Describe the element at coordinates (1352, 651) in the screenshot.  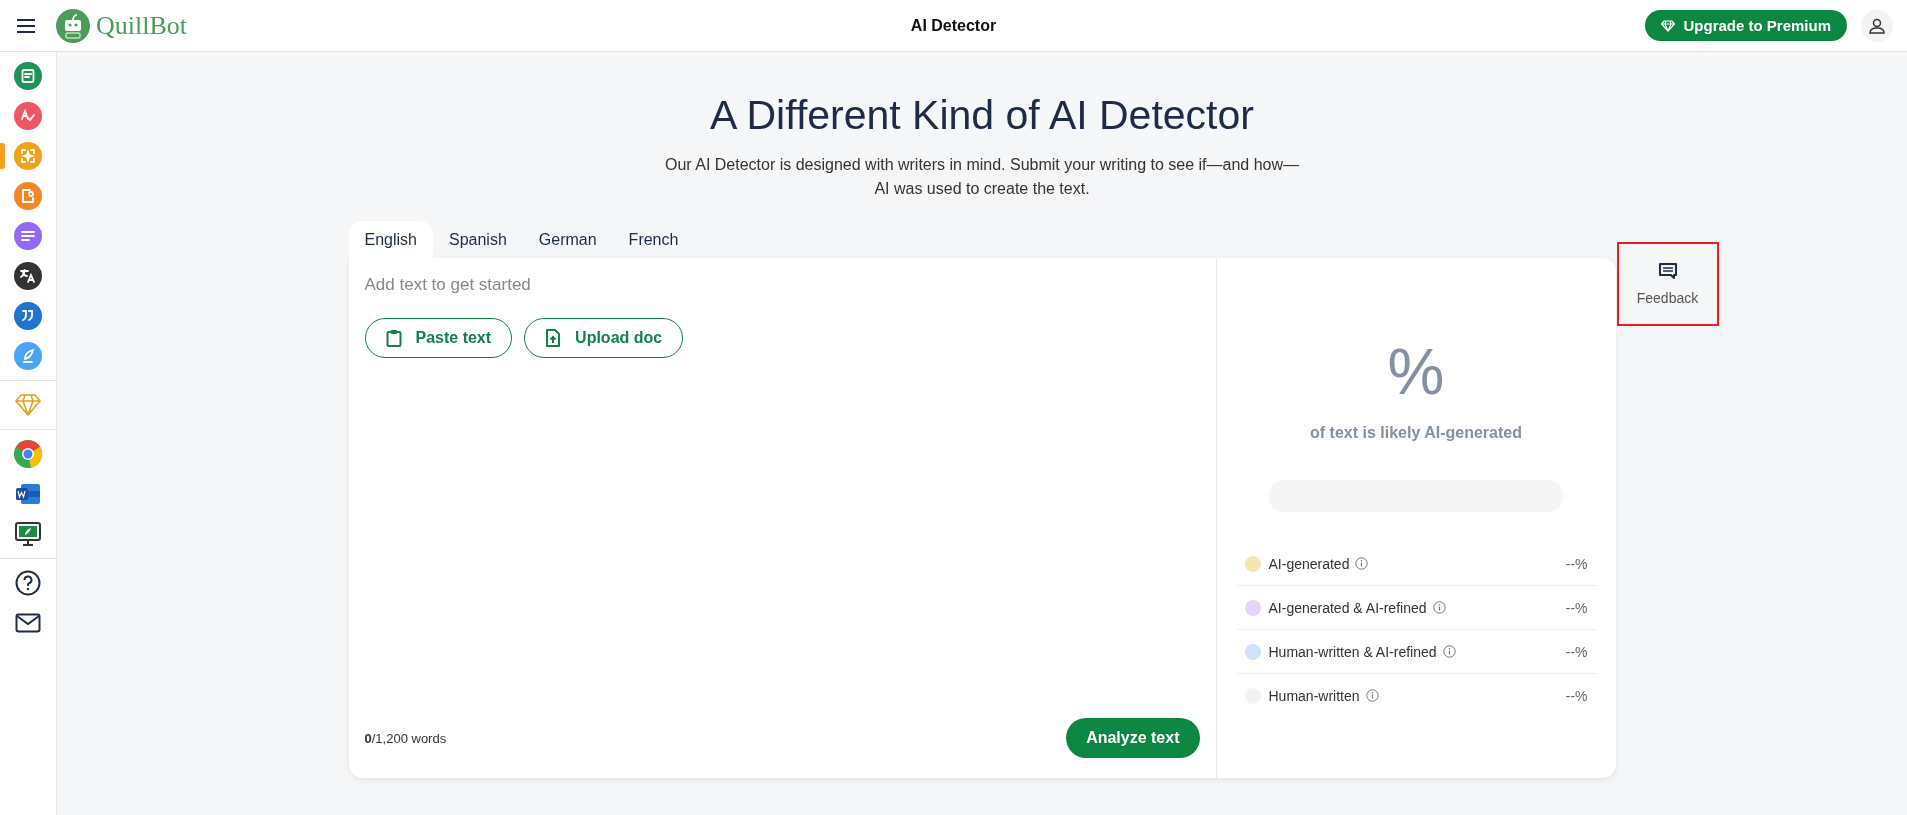
I see `legend-label: Human-written & AI-refined` at that location.